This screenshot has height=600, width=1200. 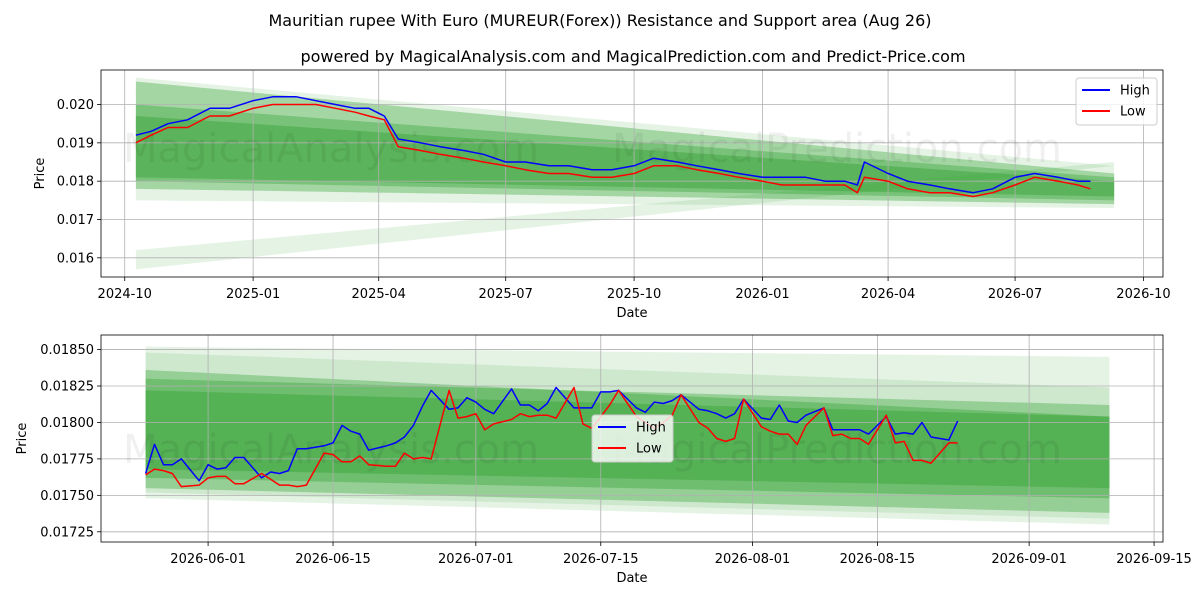 What do you see at coordinates (67, 350) in the screenshot?
I see `y-tick-label: 0.01850` at bounding box center [67, 350].